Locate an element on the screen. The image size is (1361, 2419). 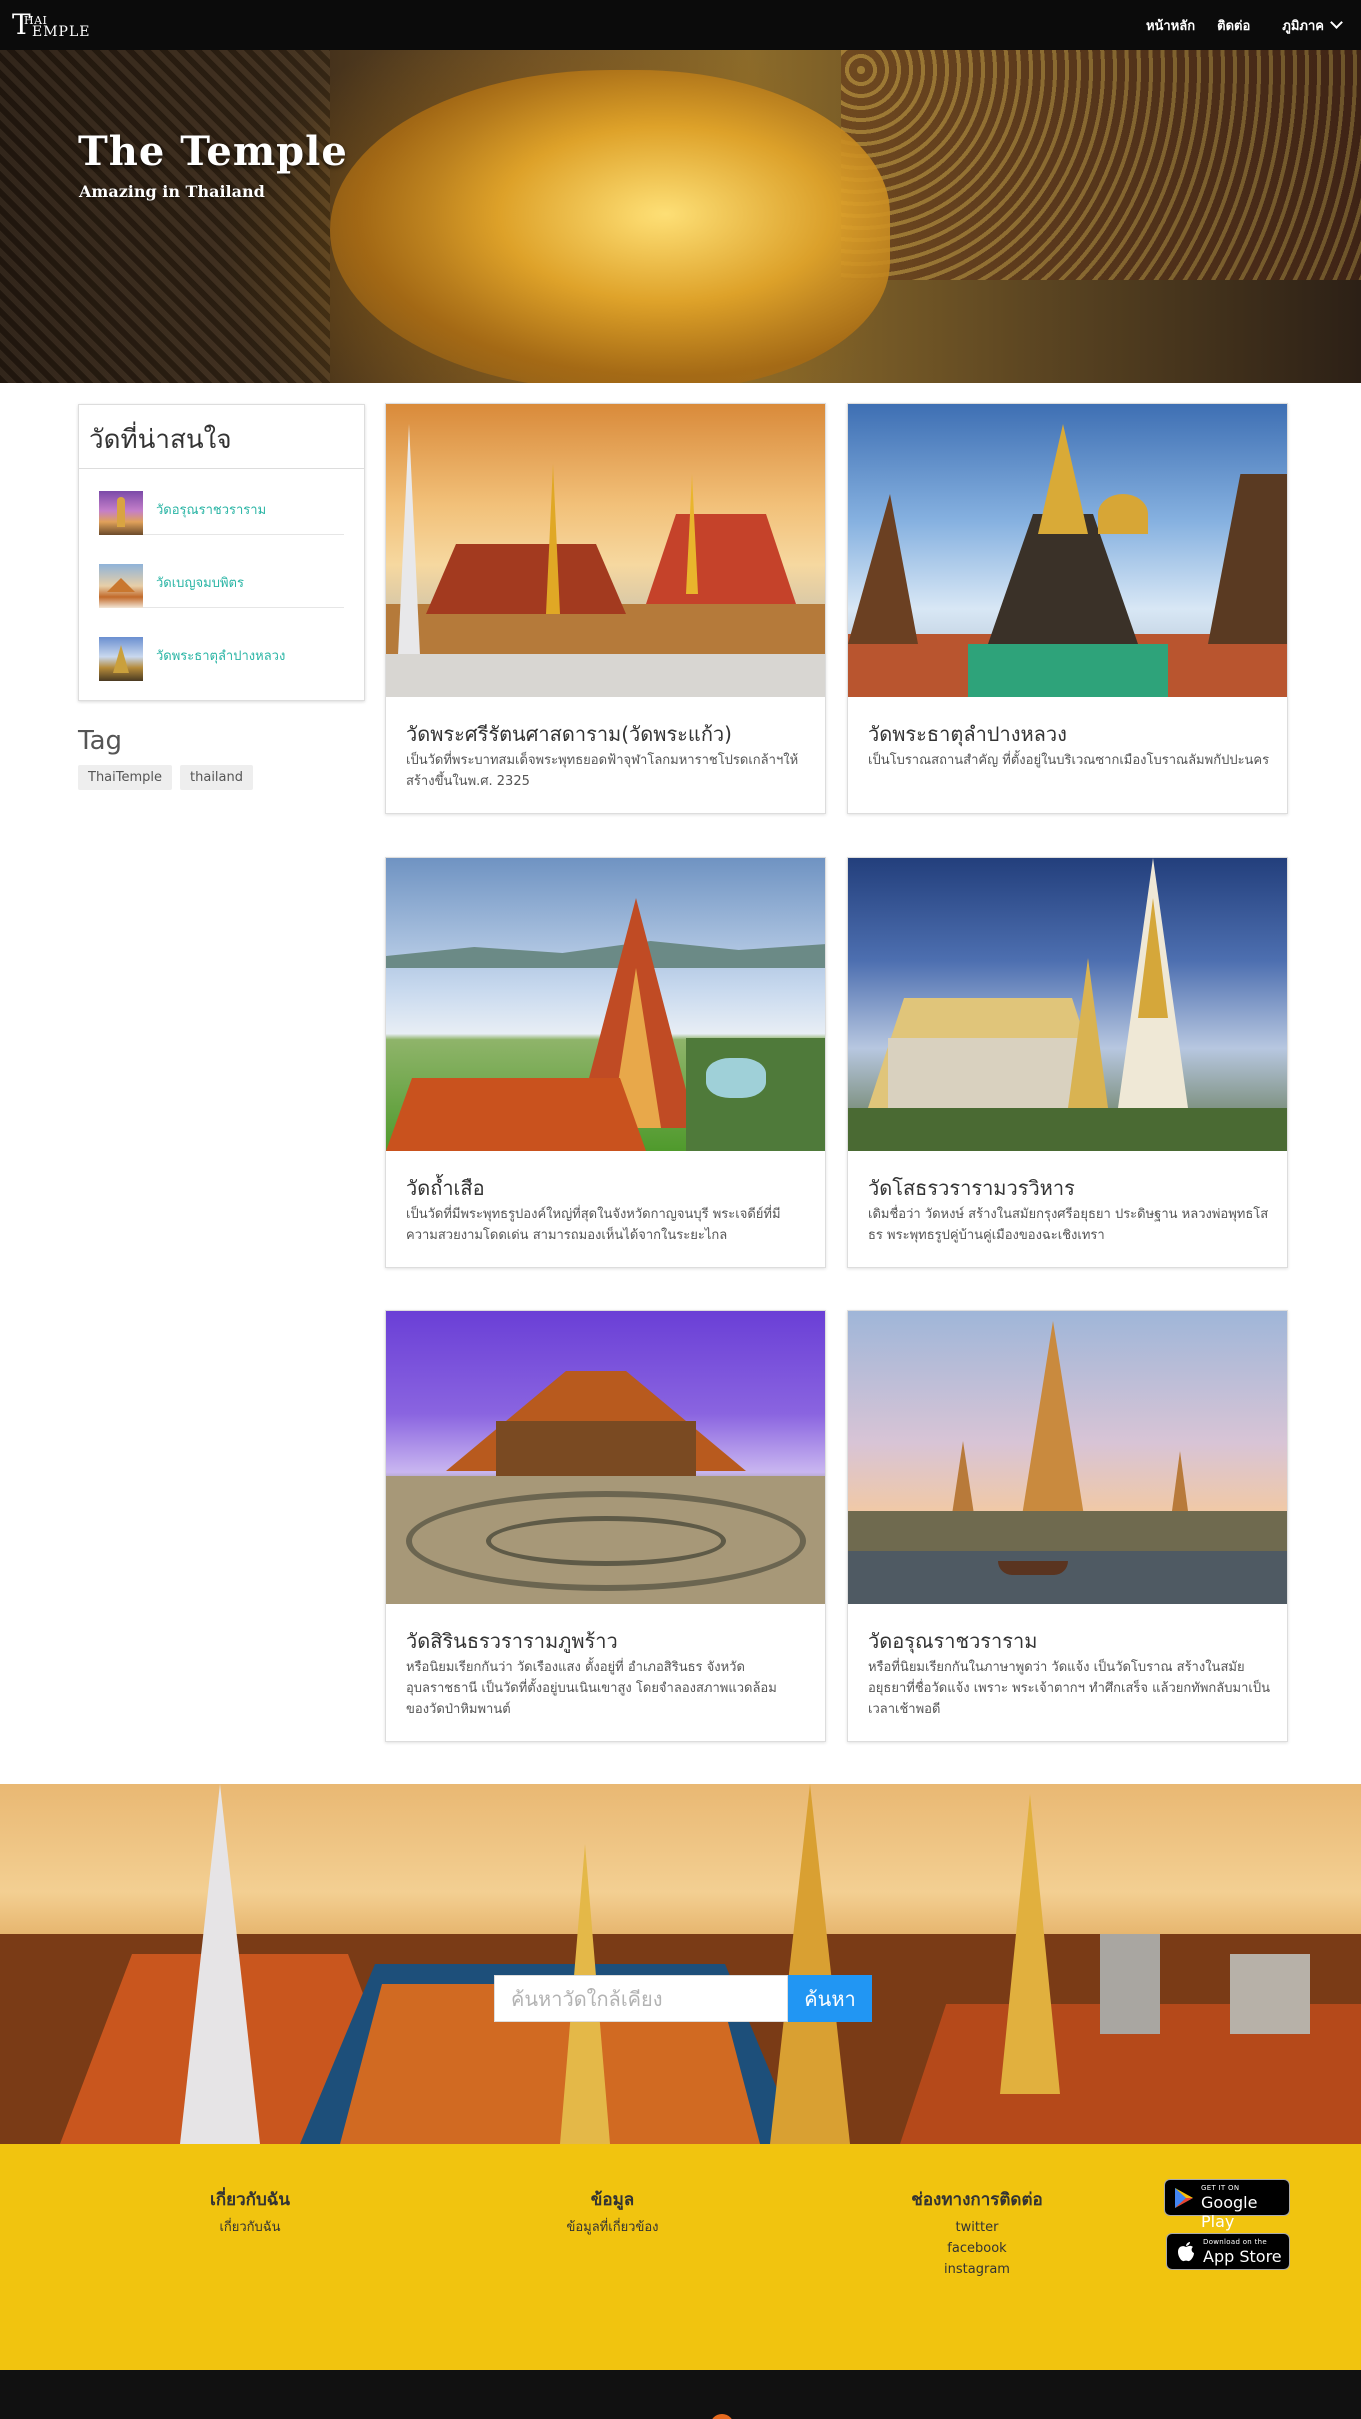
footer-instagram-link: instagram is located at coordinates (977, 2269).